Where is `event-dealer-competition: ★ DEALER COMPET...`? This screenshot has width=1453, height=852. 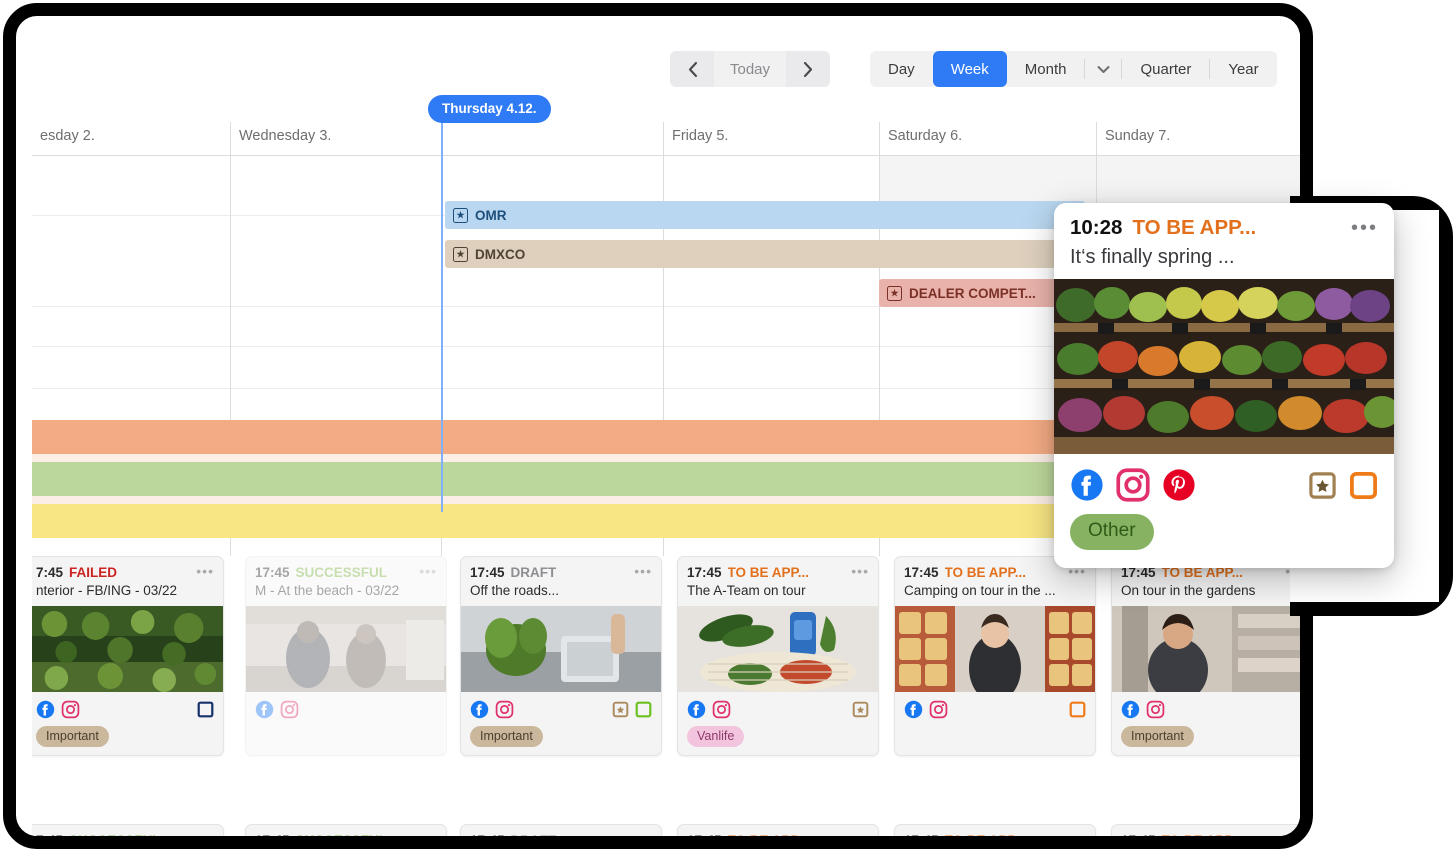 event-dealer-competition: ★ DEALER COMPET... is located at coordinates (979, 293).